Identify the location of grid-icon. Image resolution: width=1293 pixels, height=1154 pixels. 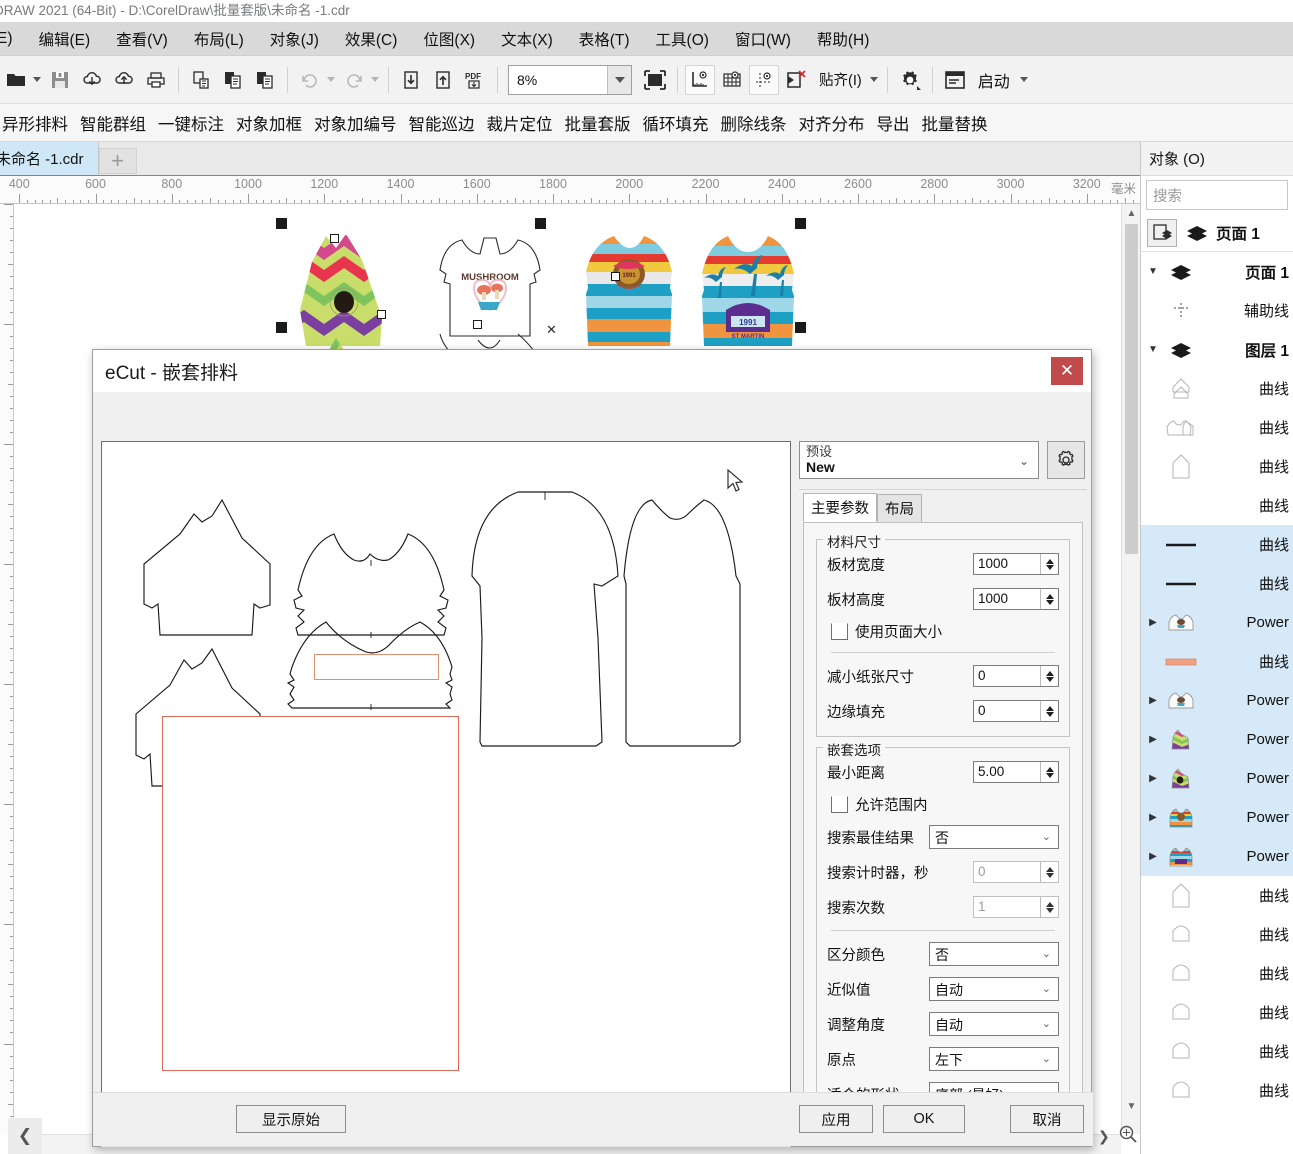
(732, 80).